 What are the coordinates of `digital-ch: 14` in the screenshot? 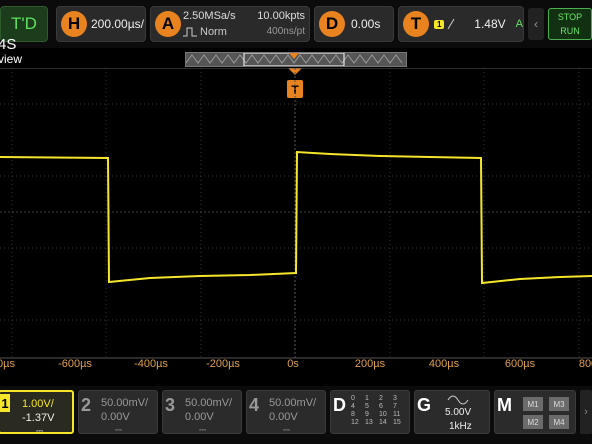 It's located at (383, 422).